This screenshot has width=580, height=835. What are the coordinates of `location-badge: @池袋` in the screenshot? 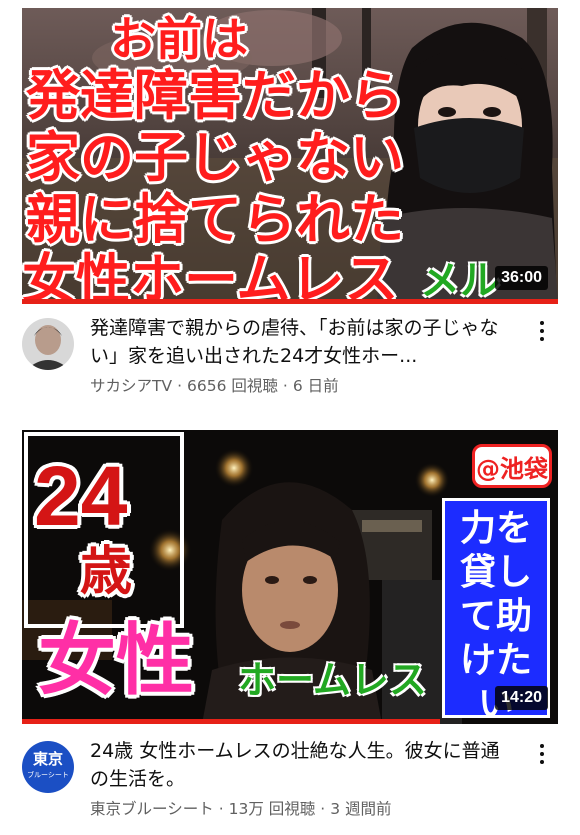 It's located at (512, 466).